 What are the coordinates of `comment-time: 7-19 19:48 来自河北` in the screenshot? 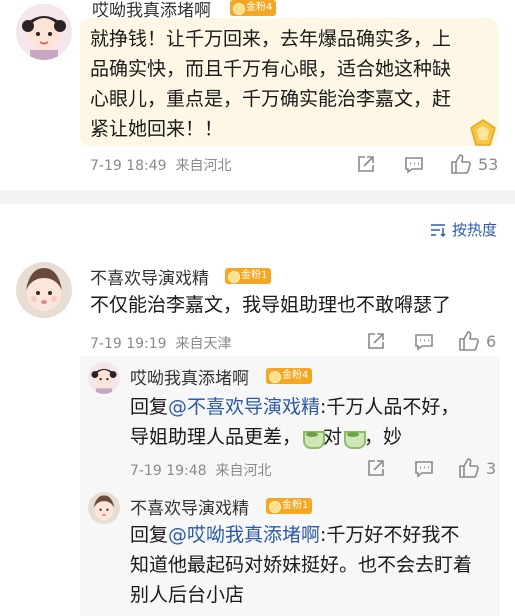 It's located at (200, 470).